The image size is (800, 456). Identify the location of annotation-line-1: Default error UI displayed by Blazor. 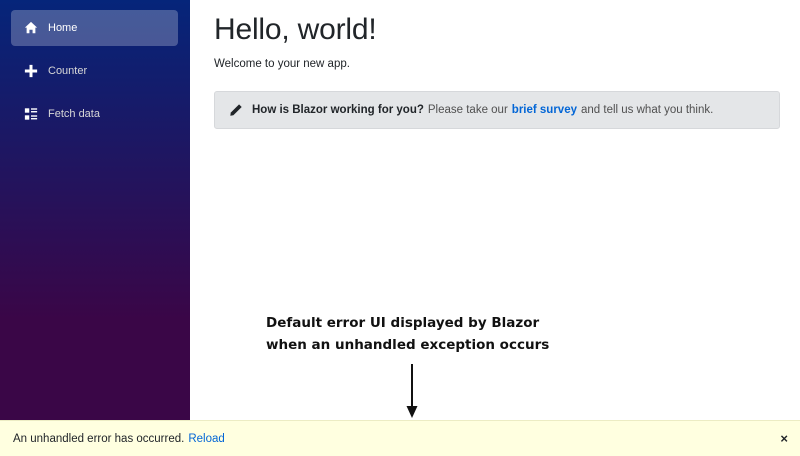
(403, 323).